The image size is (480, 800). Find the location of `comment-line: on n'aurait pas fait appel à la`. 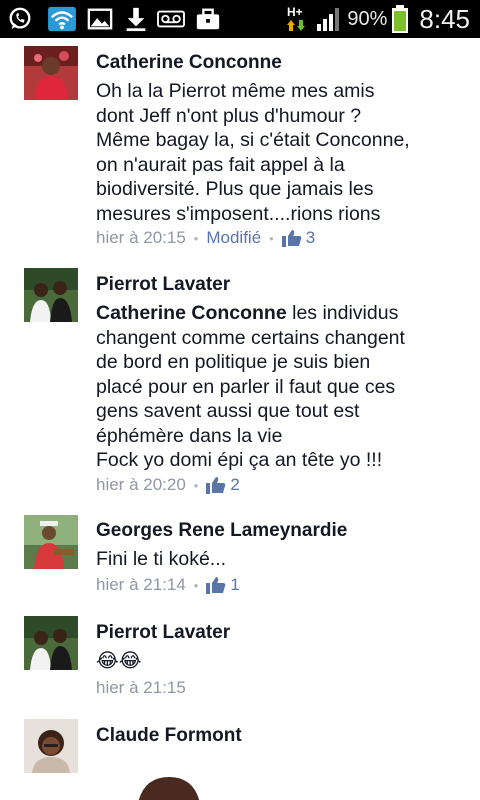

comment-line: on n'aurait pas fait appel à la is located at coordinates (220, 164).